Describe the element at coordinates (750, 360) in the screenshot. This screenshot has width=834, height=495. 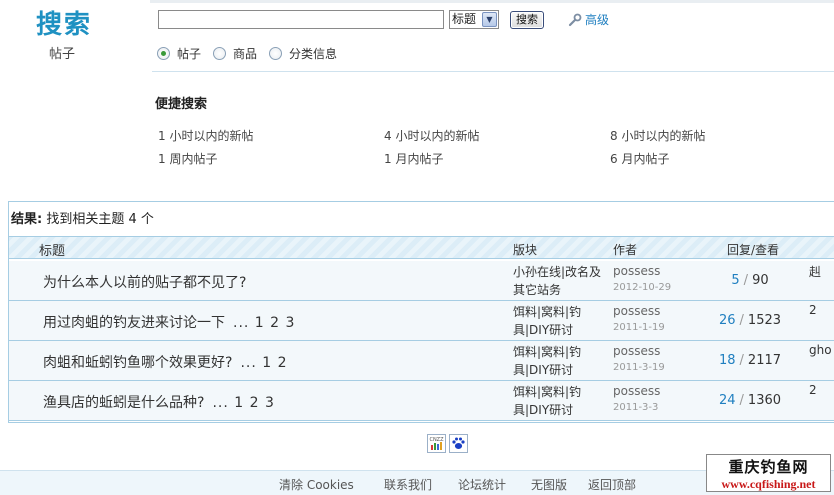
I see `reply-view-count: 18/2117` at that location.